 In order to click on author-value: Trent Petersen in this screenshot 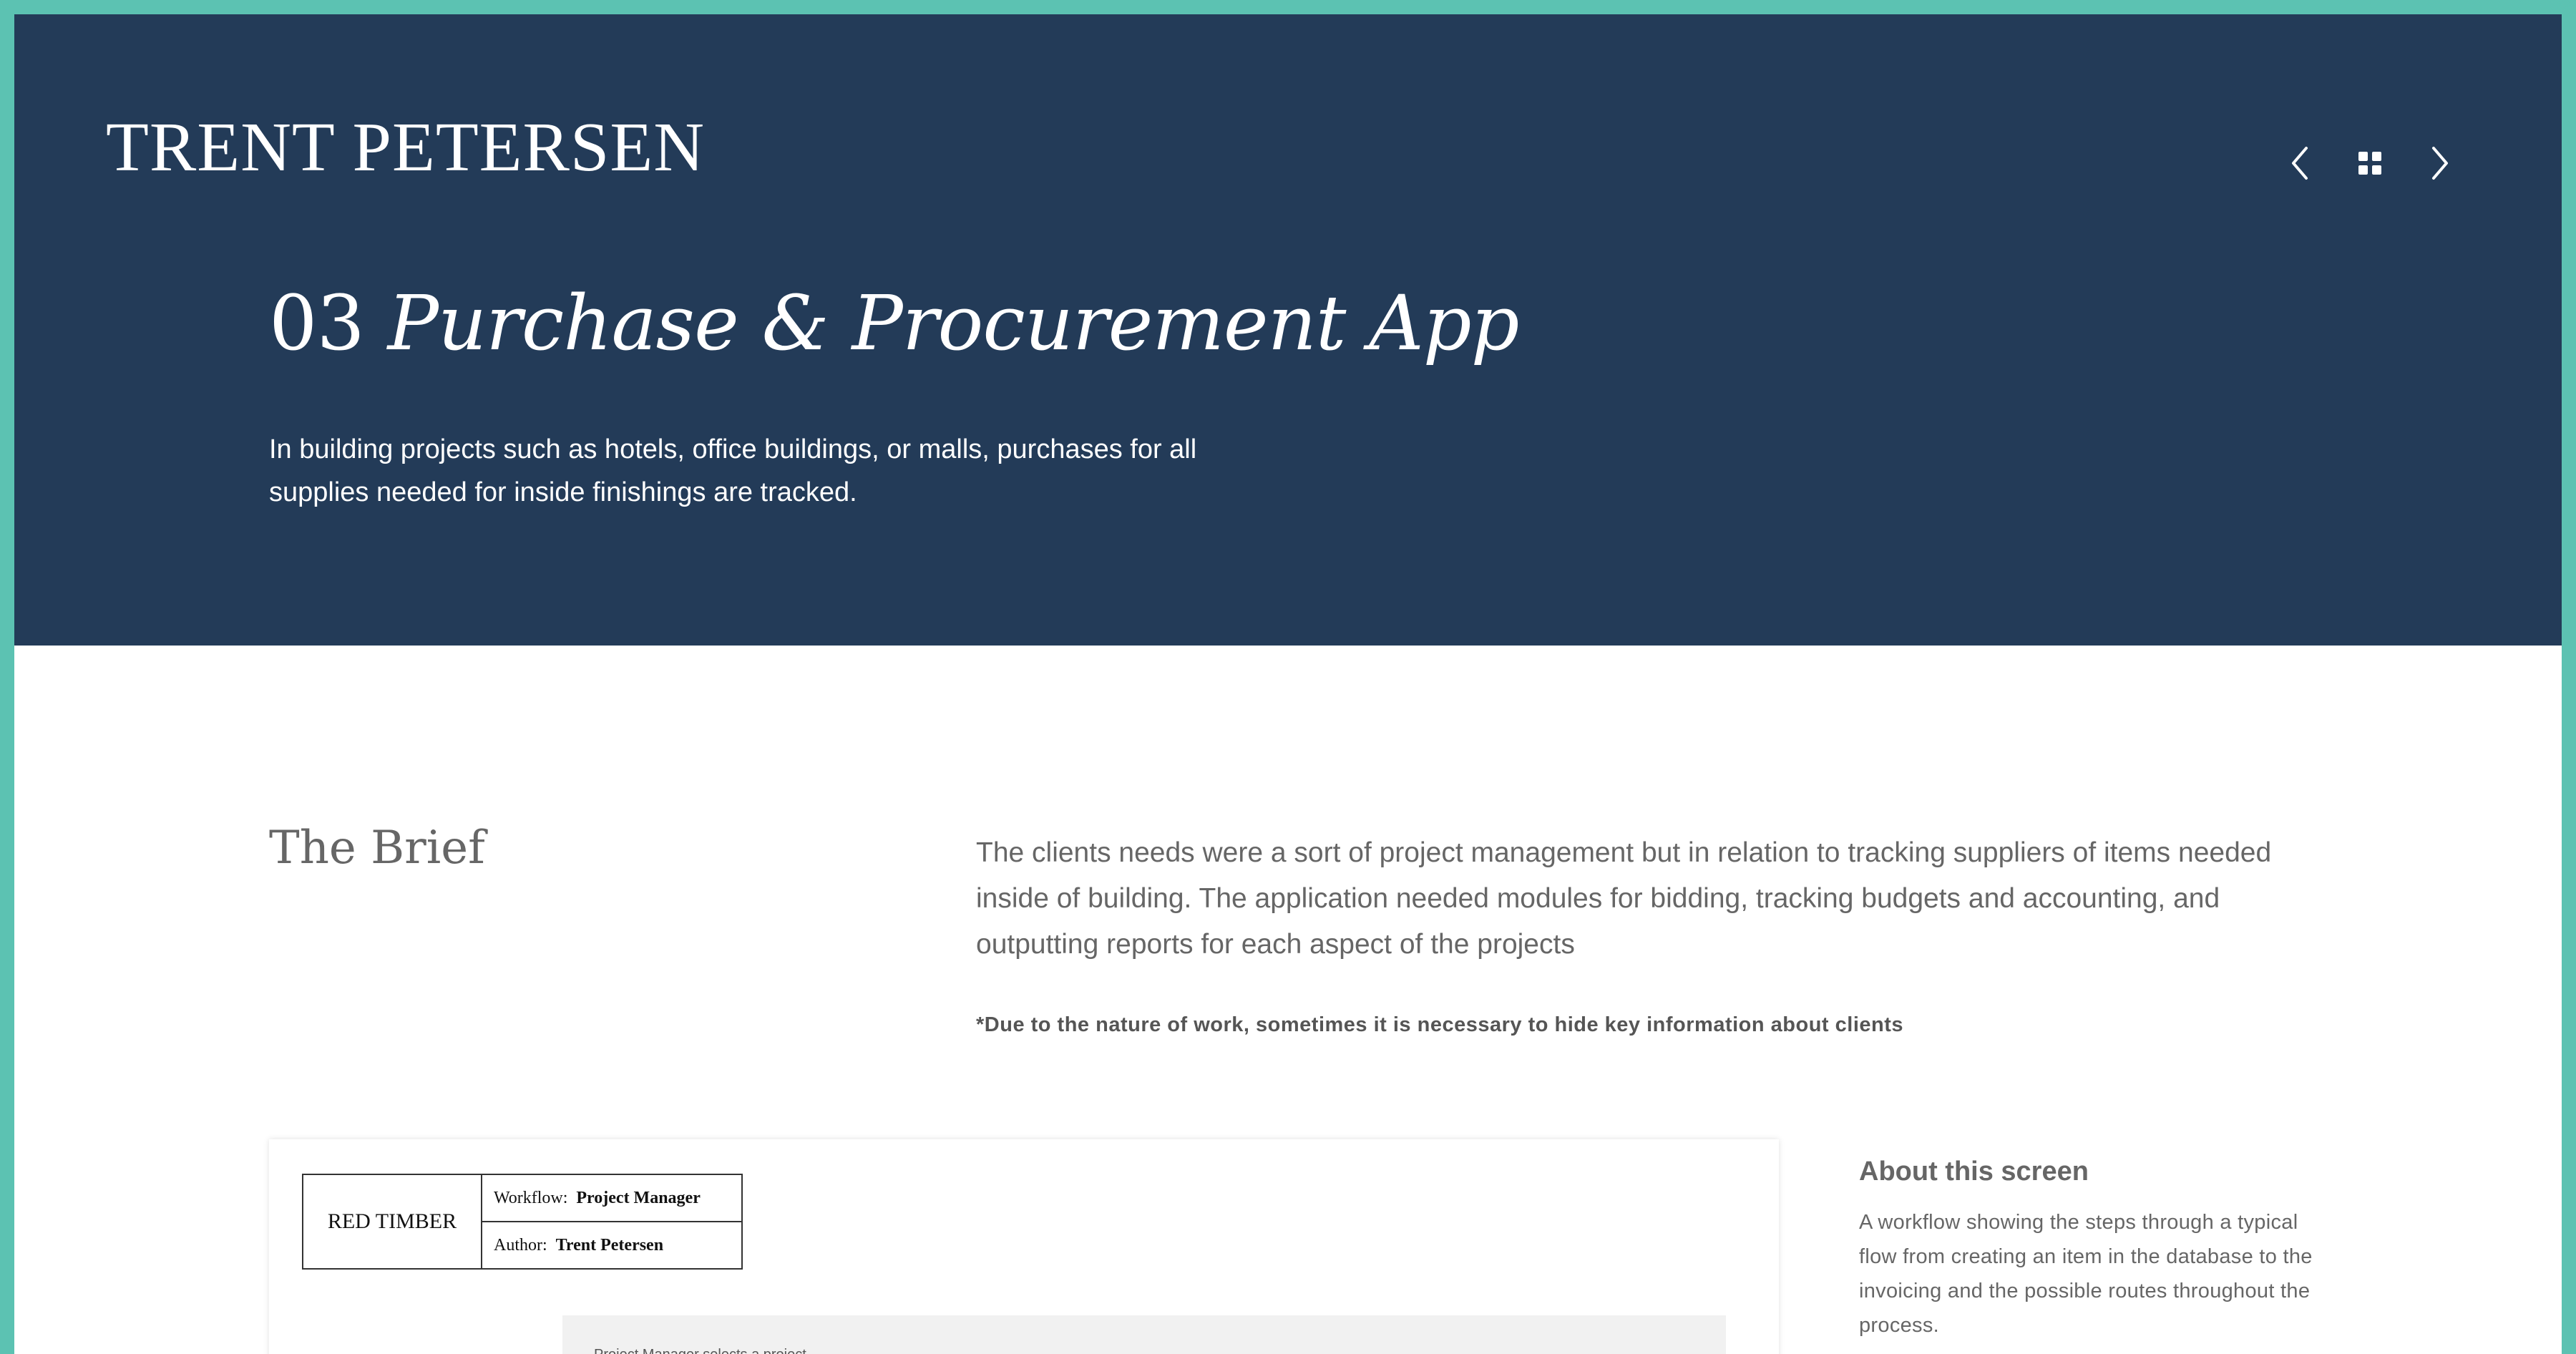, I will do `click(609, 1245)`.